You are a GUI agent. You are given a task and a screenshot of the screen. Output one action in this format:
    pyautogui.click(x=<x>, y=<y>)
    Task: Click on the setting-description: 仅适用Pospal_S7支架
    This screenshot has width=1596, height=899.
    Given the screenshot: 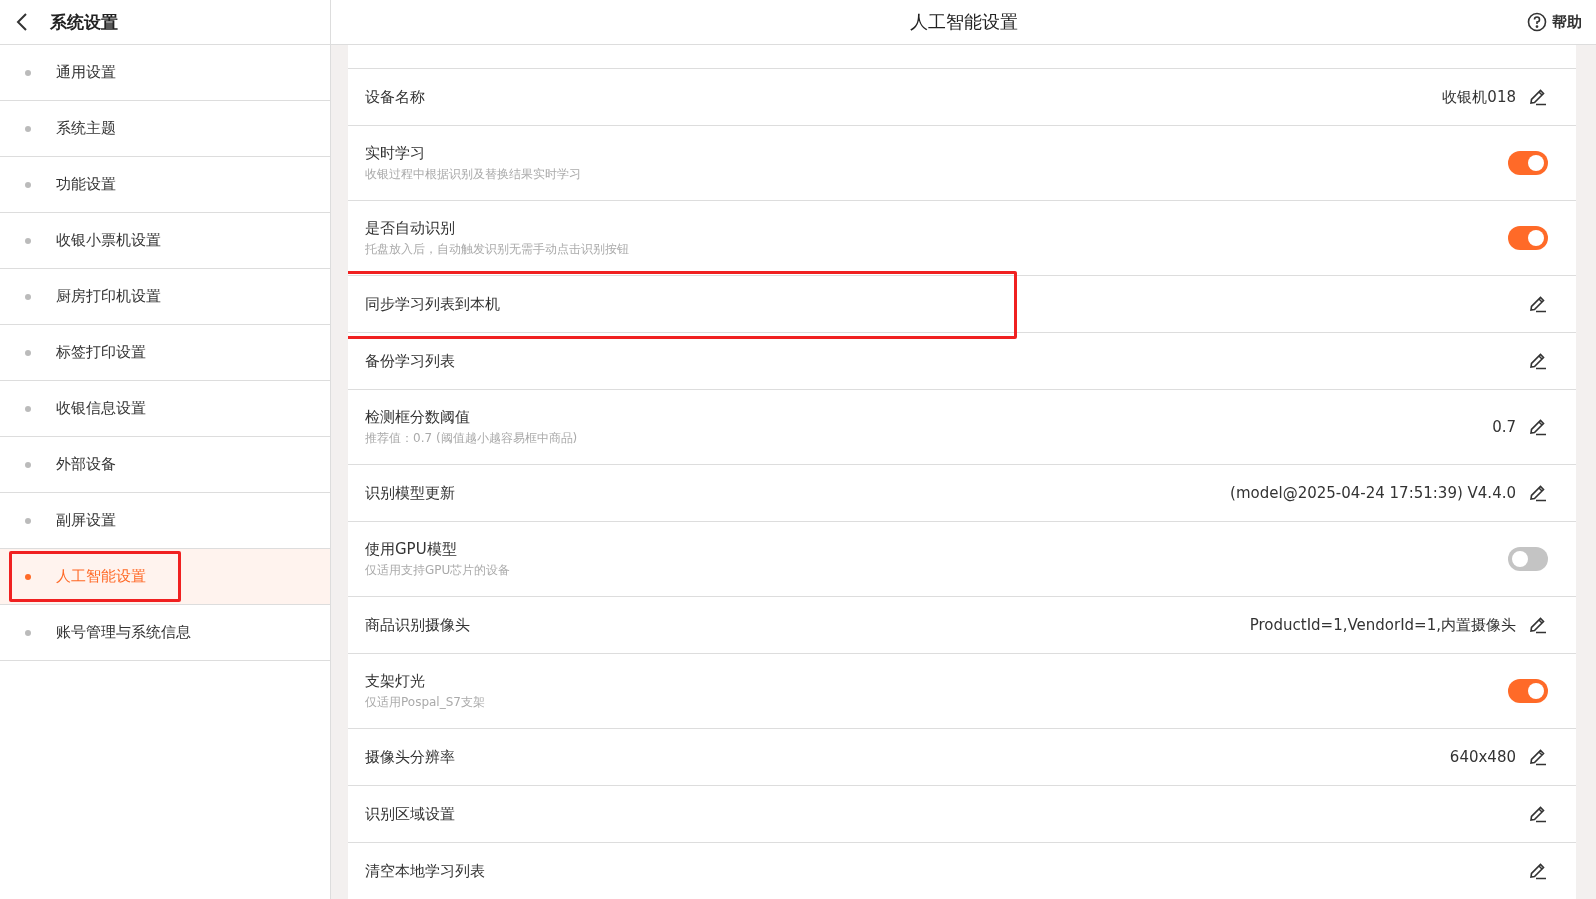 What is the action you would take?
    pyautogui.click(x=425, y=702)
    